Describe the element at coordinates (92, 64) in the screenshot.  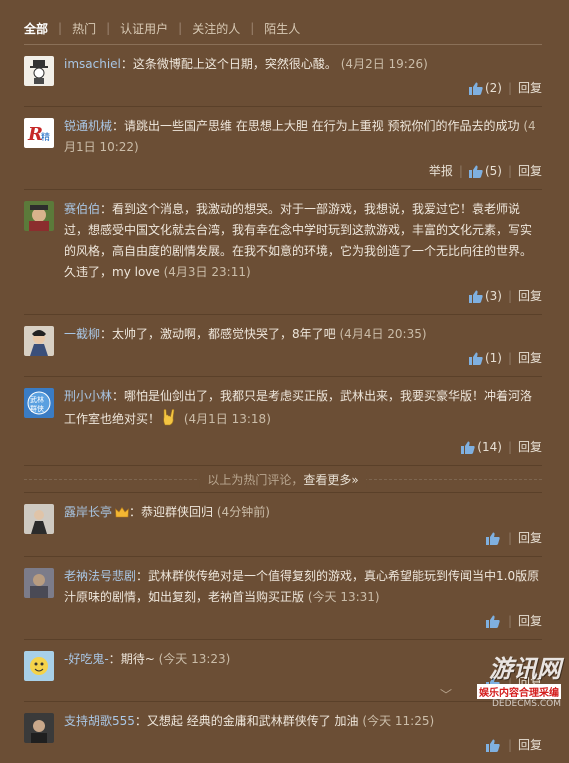
I see `comment-author-link: imsachiel` at that location.